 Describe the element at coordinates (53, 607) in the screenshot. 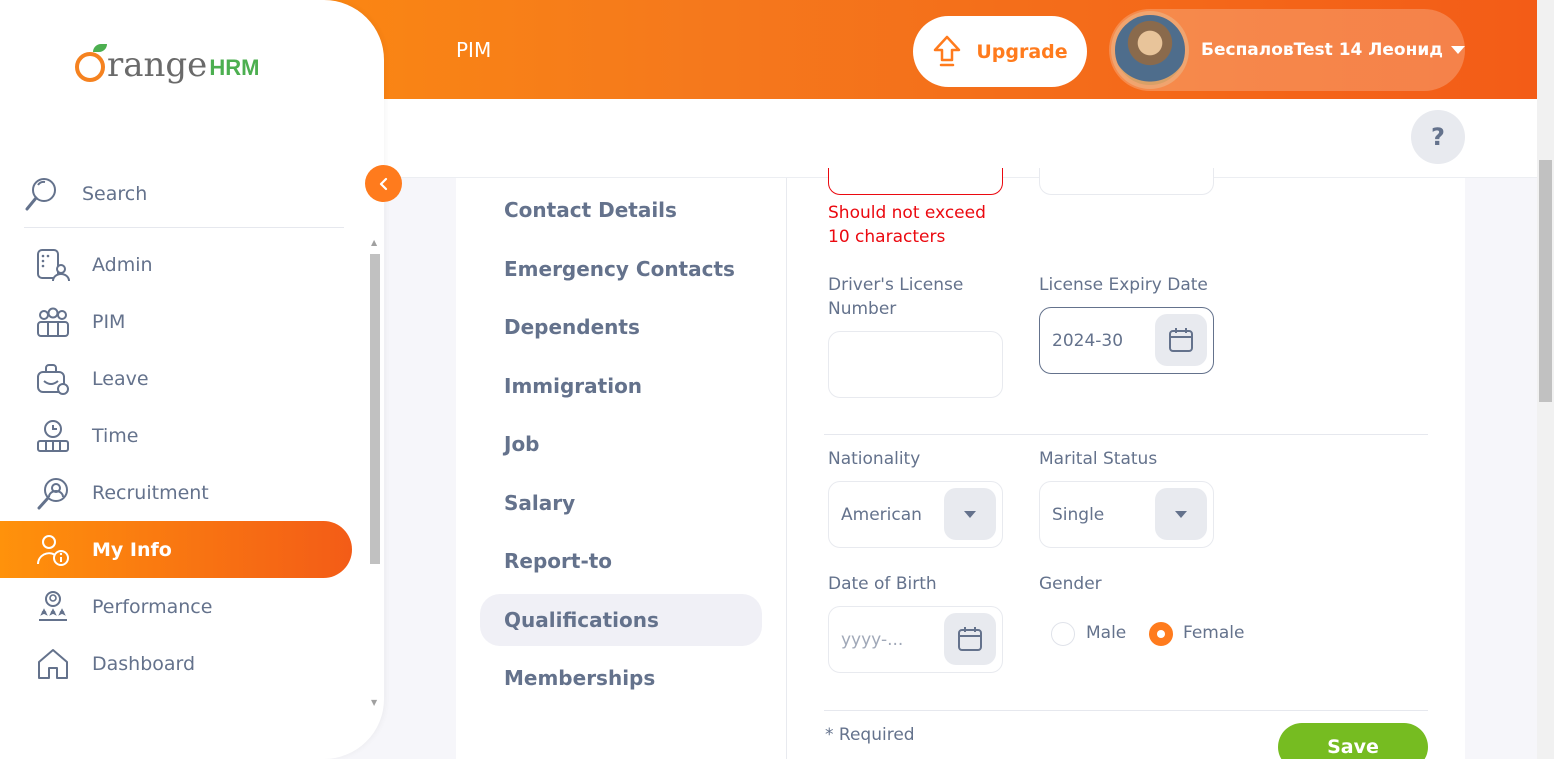

I see `performance-icon` at that location.